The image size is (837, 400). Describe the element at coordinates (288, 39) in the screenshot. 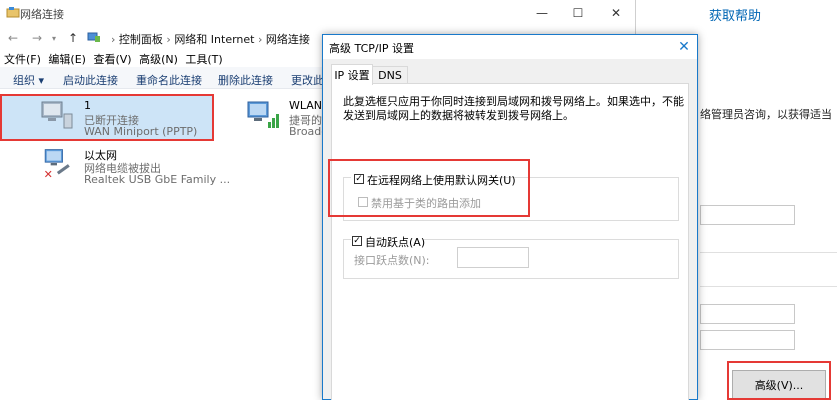

I see `breadcrumb-item: 网络连接` at that location.